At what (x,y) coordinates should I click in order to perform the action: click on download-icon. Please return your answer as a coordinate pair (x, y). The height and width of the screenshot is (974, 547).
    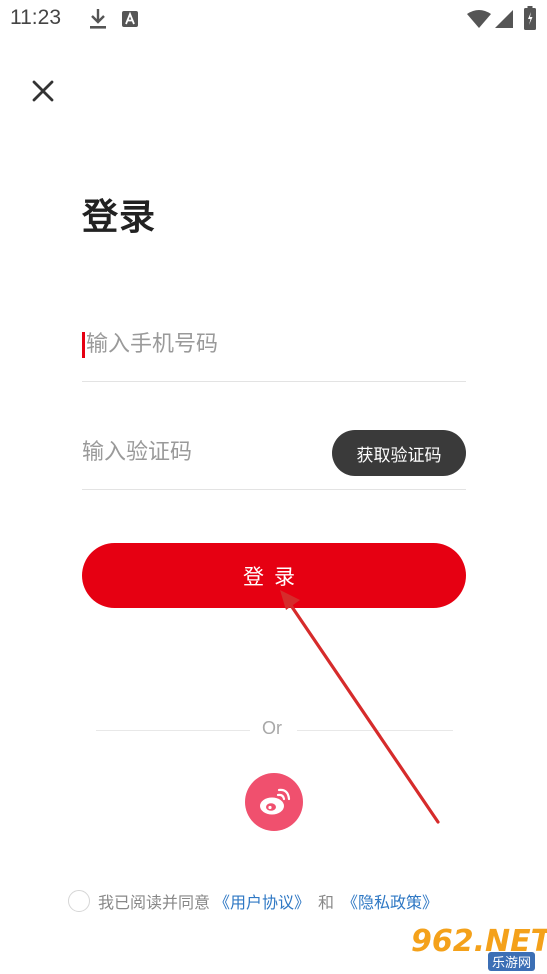
    Looking at the image, I should click on (98, 21).